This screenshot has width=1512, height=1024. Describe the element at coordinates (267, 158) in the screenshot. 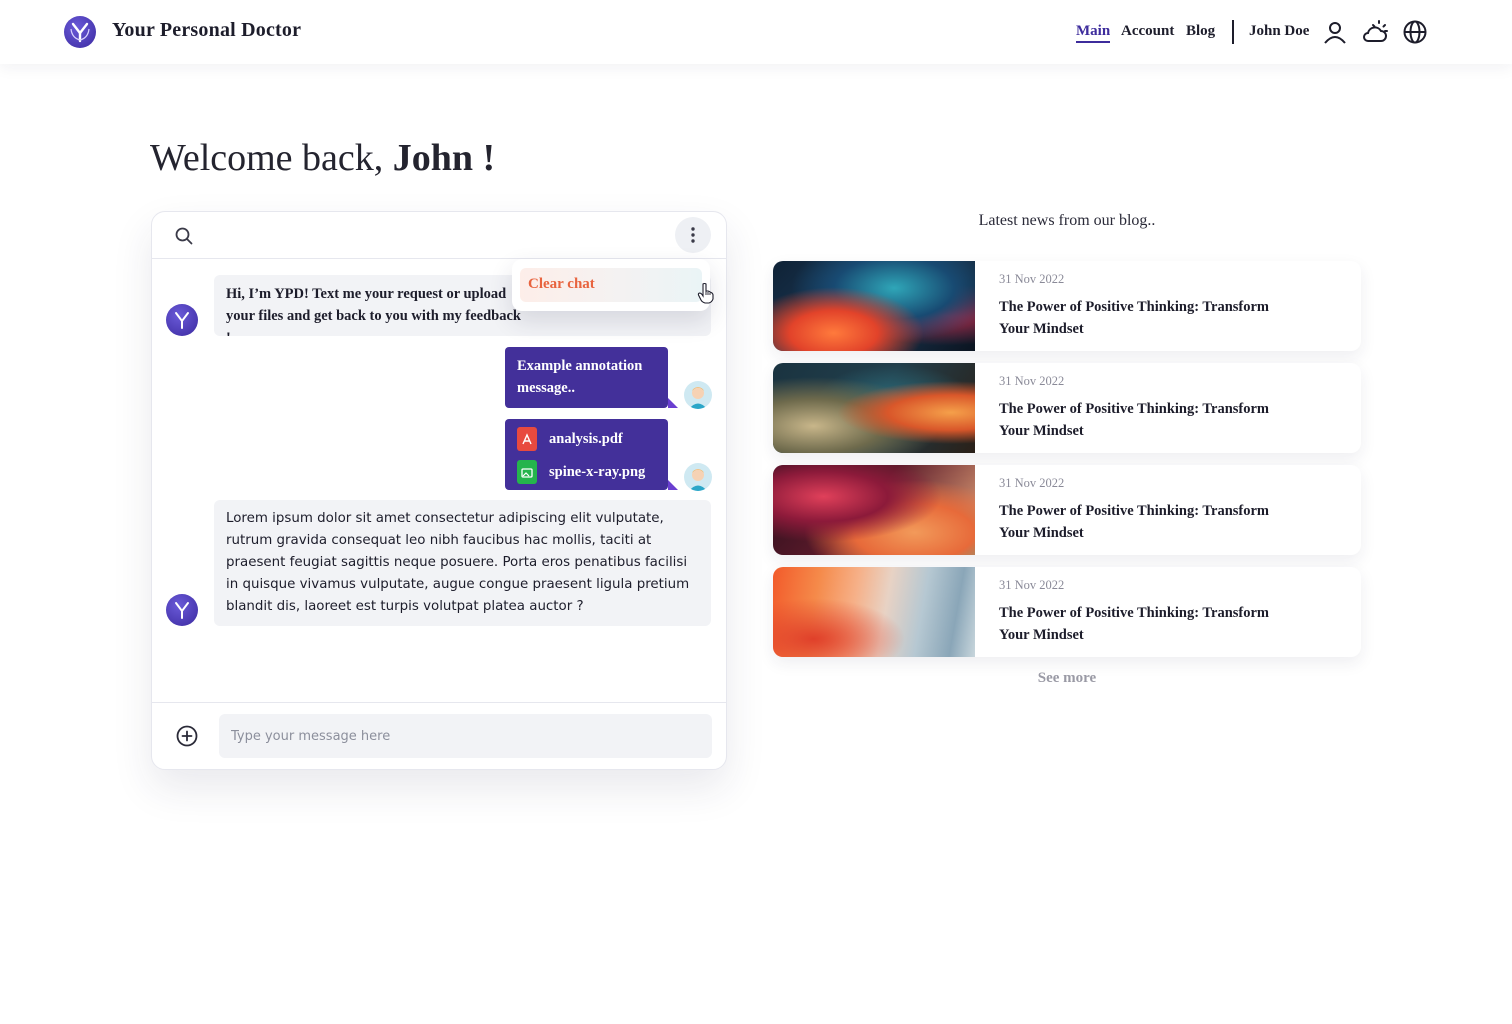

I see `welcome-prefix: Welcome back,` at that location.